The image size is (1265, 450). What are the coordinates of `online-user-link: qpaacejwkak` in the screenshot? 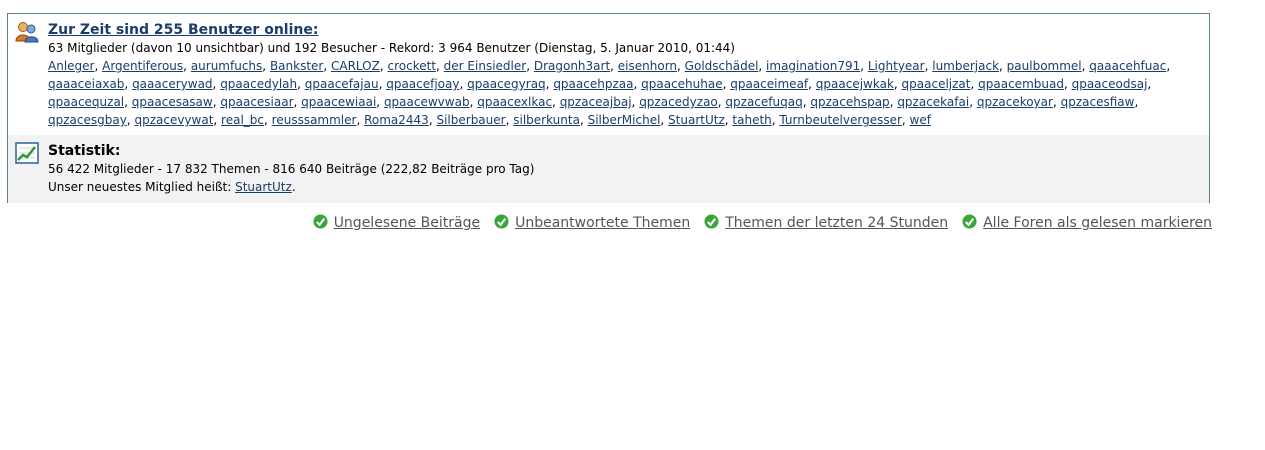 It's located at (855, 84).